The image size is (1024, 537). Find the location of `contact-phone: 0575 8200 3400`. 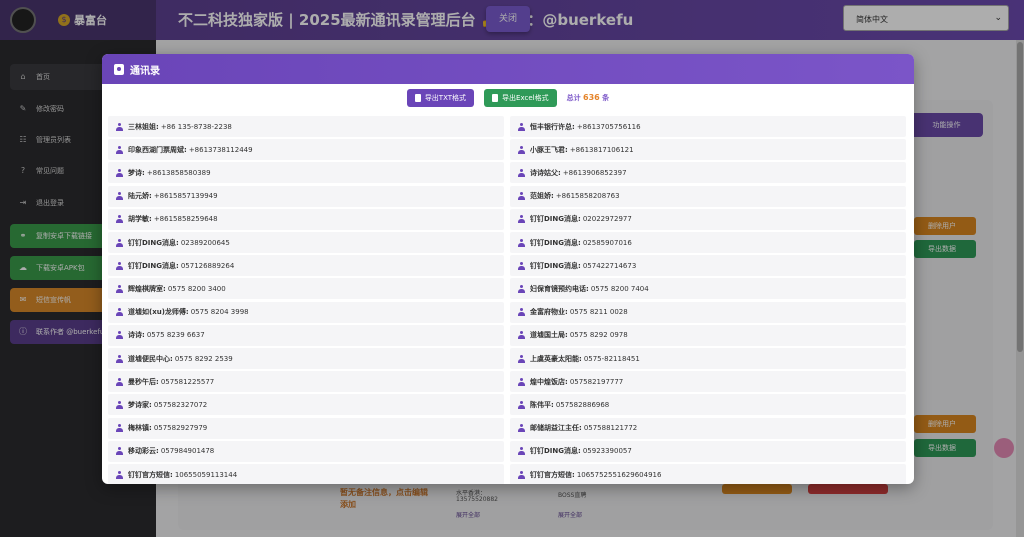

contact-phone: 0575 8200 3400 is located at coordinates (196, 288).